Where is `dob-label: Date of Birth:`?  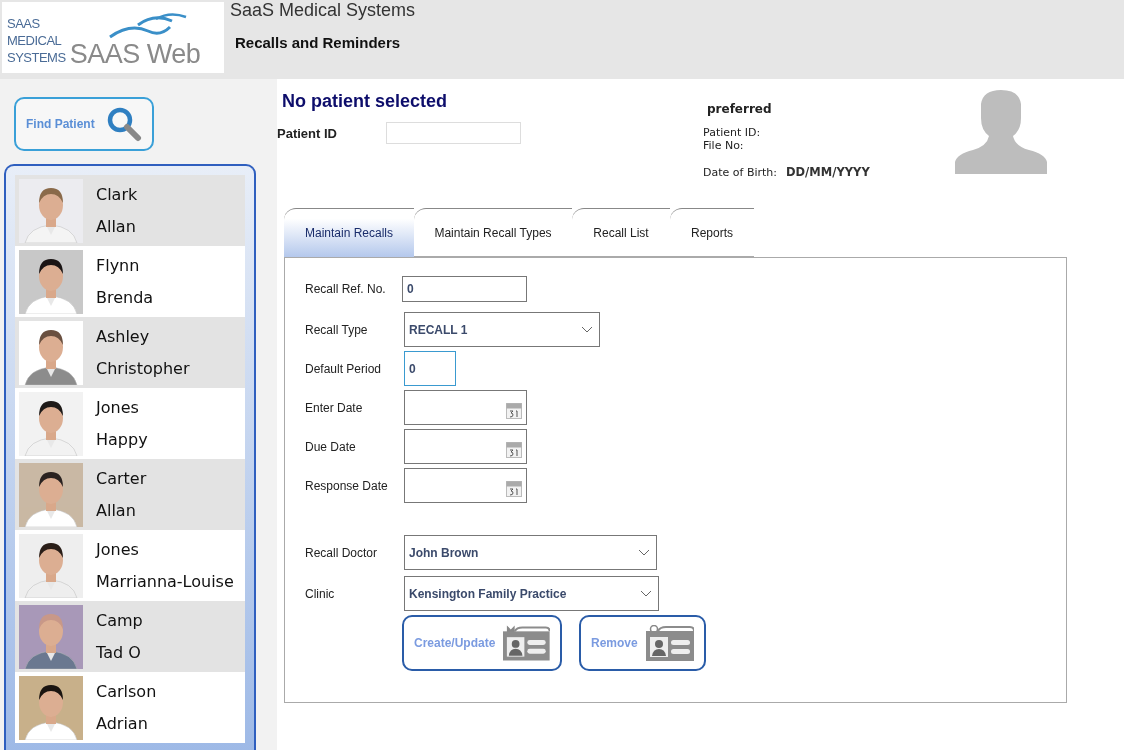
dob-label: Date of Birth: is located at coordinates (740, 172).